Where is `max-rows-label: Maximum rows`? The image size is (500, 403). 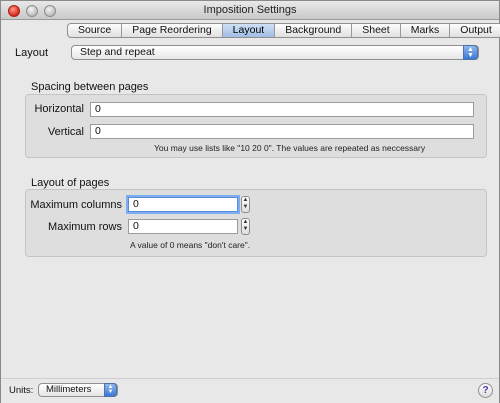
max-rows-label: Maximum rows is located at coordinates (85, 227).